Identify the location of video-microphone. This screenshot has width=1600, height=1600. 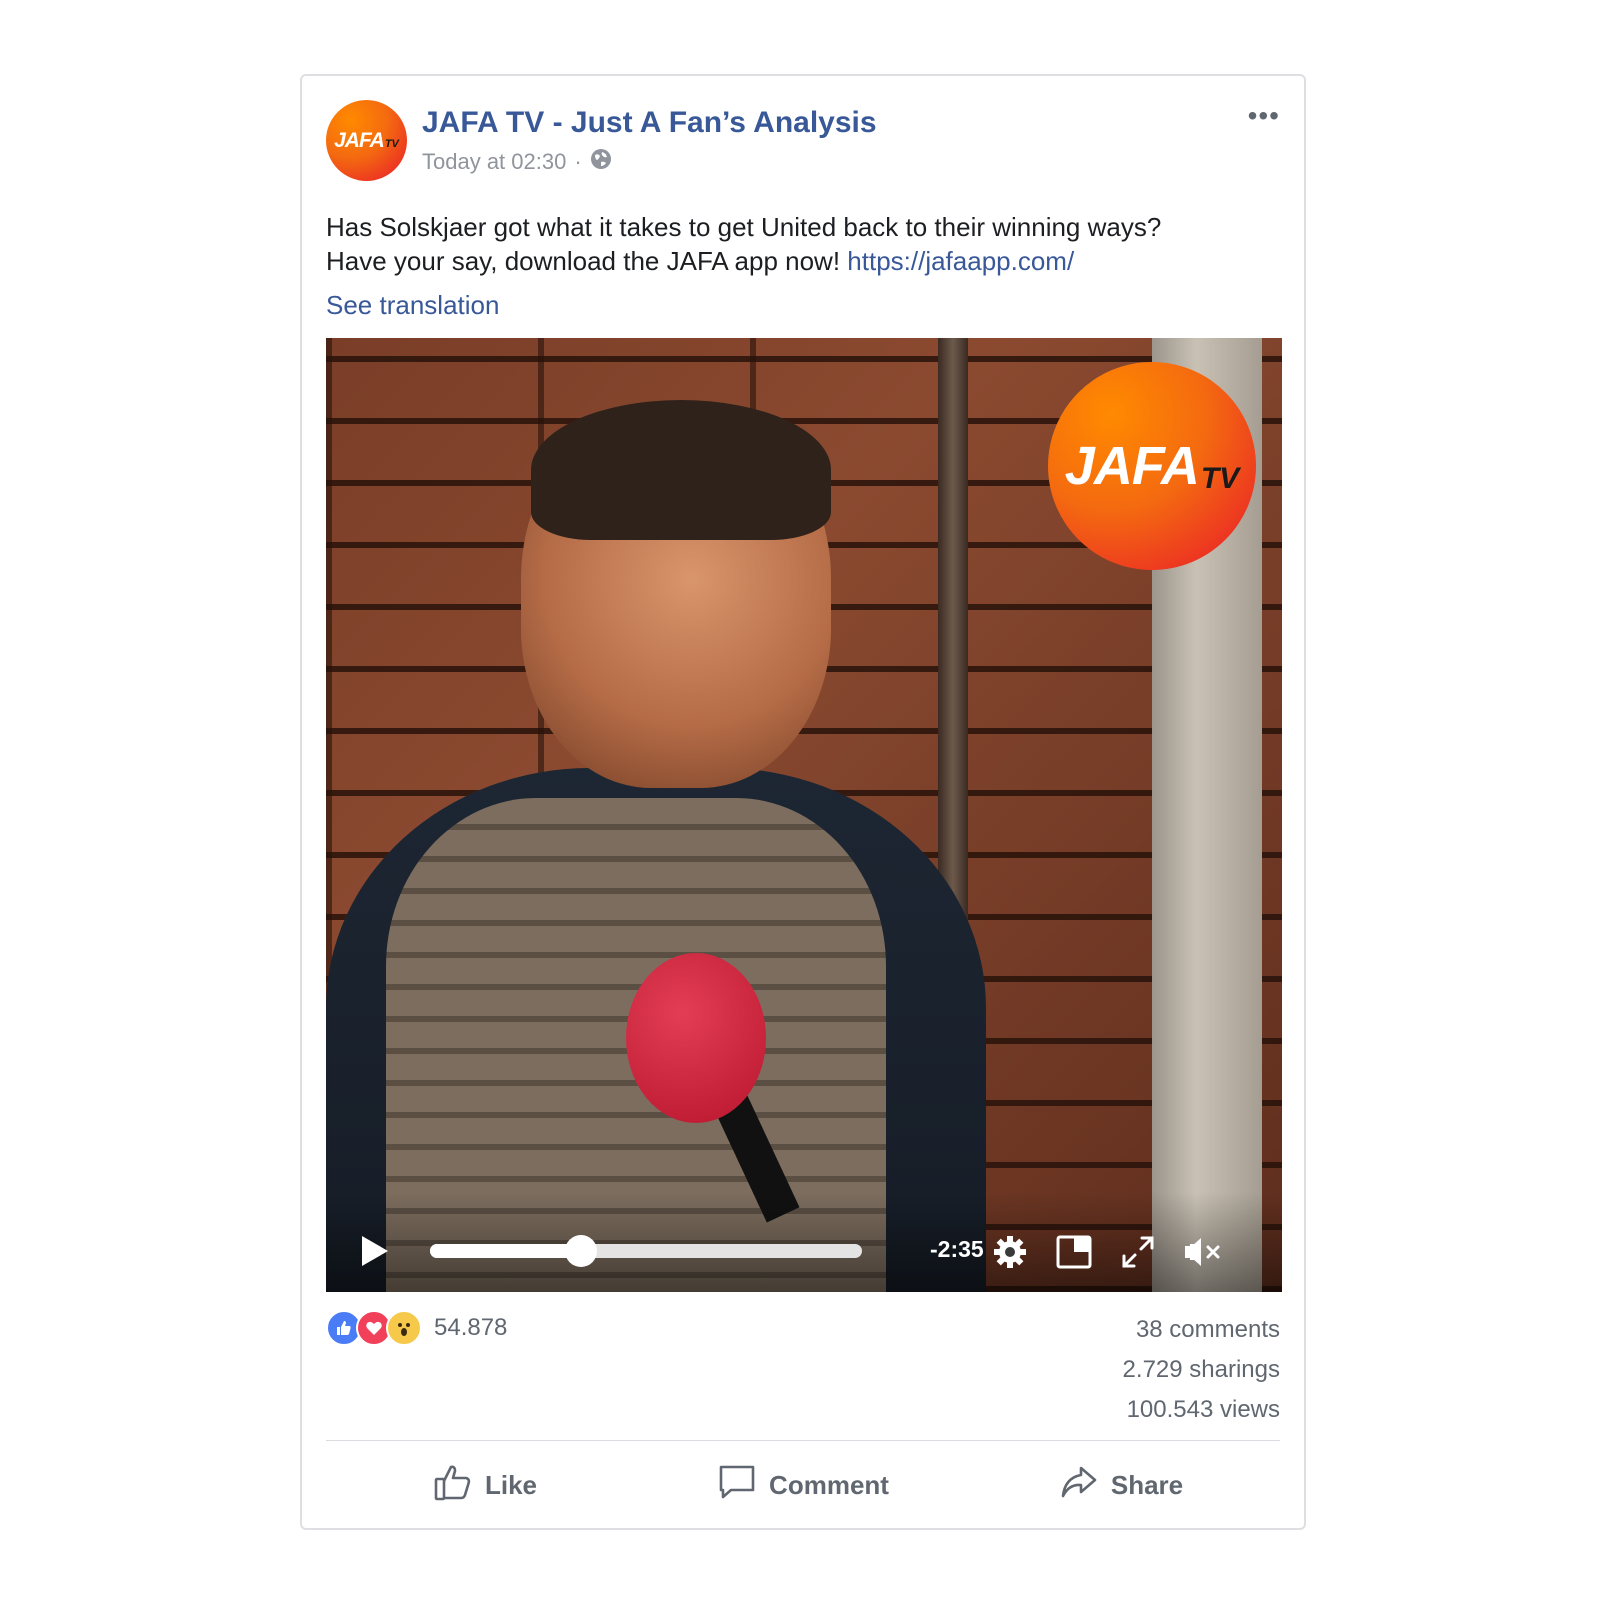
(696, 1038).